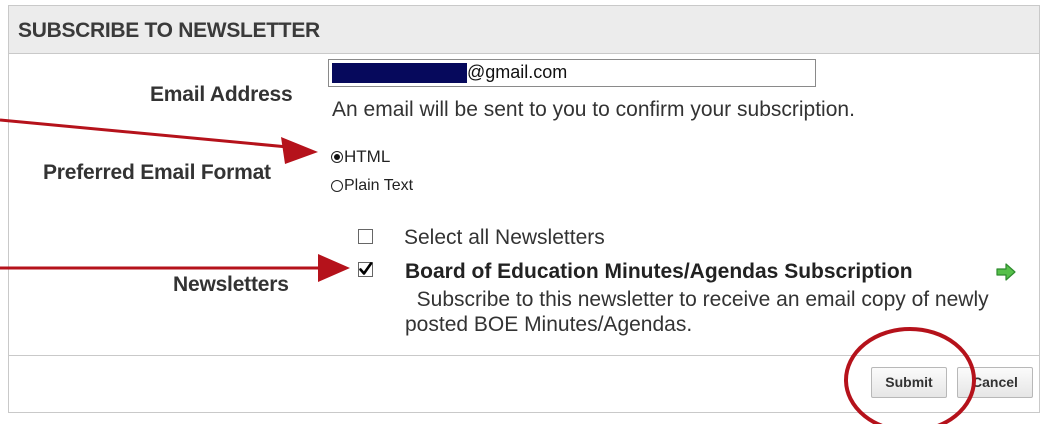  What do you see at coordinates (504, 237) in the screenshot?
I see `select-all-label: Select all Newsletters` at bounding box center [504, 237].